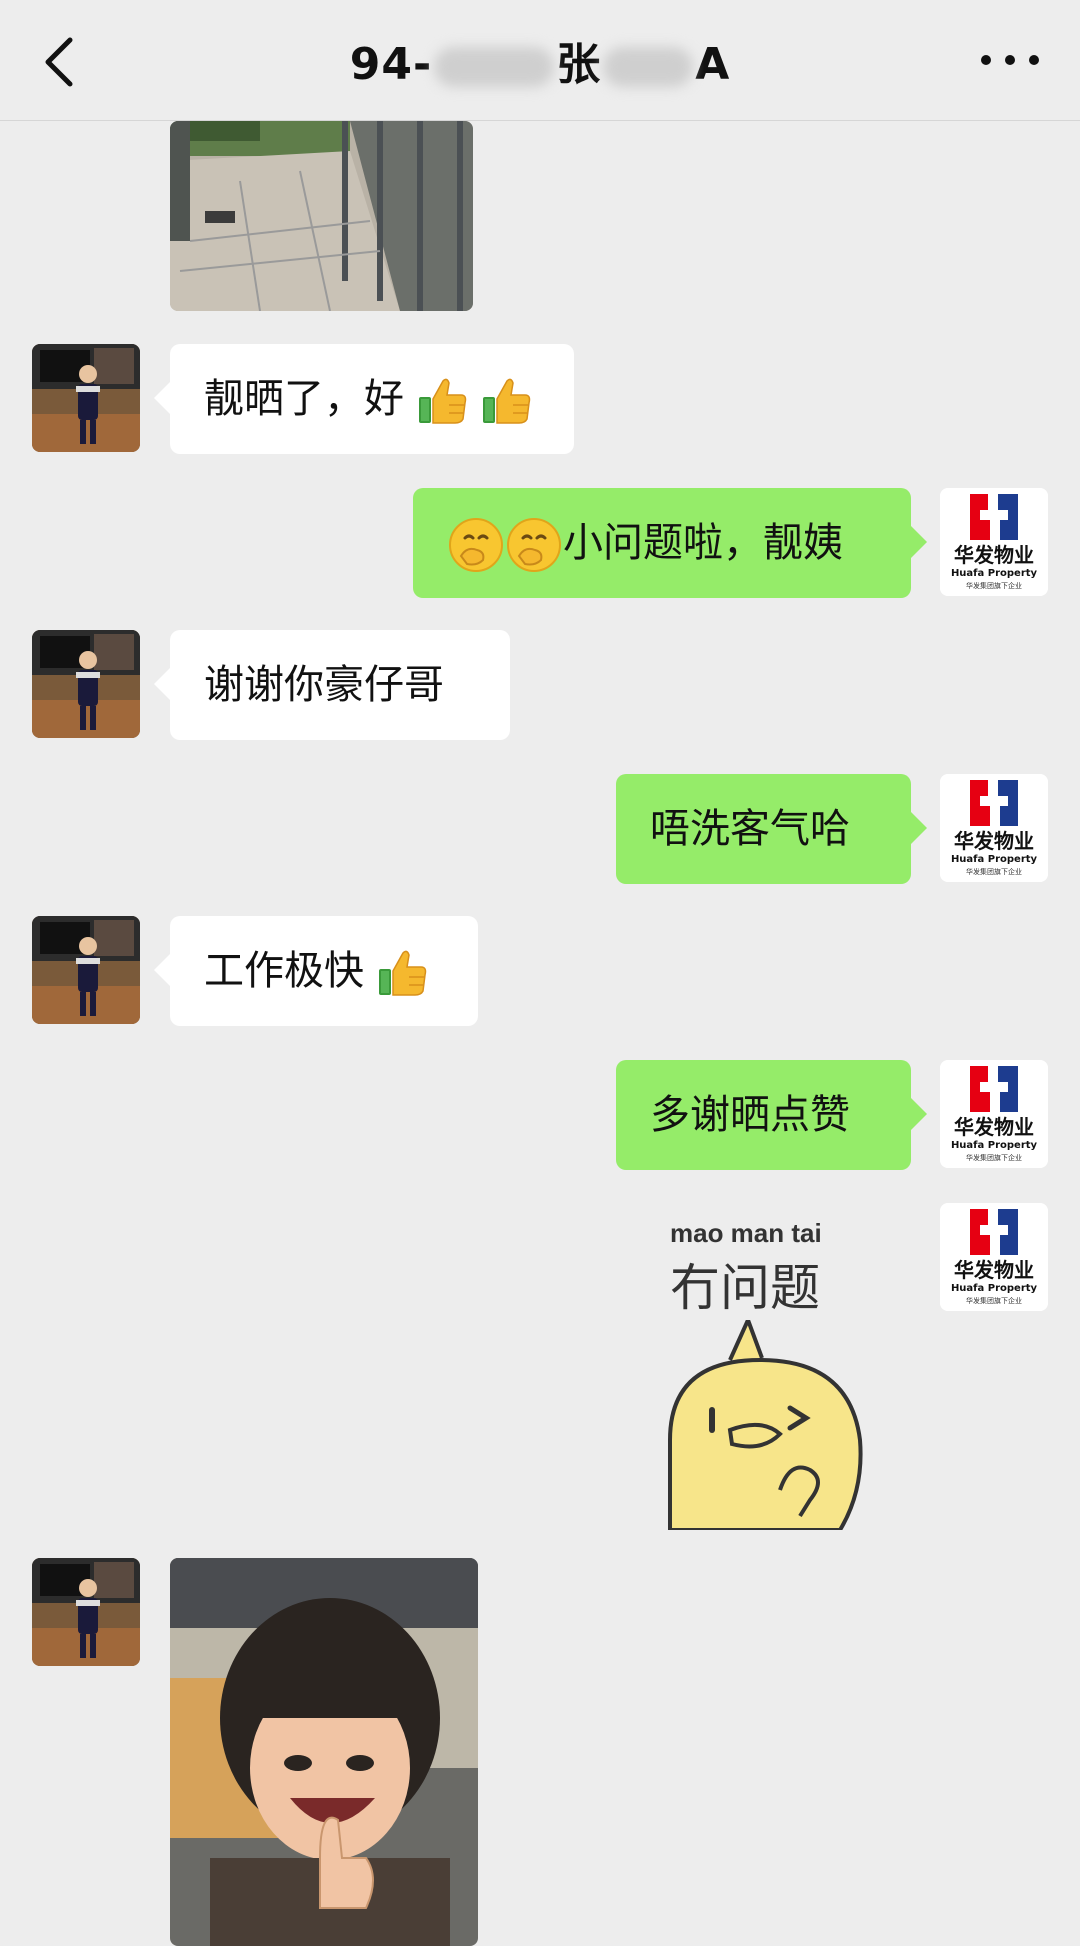 The height and width of the screenshot is (1946, 1080). I want to click on message-text: 谢谢你豪仔哥, so click(324, 685).